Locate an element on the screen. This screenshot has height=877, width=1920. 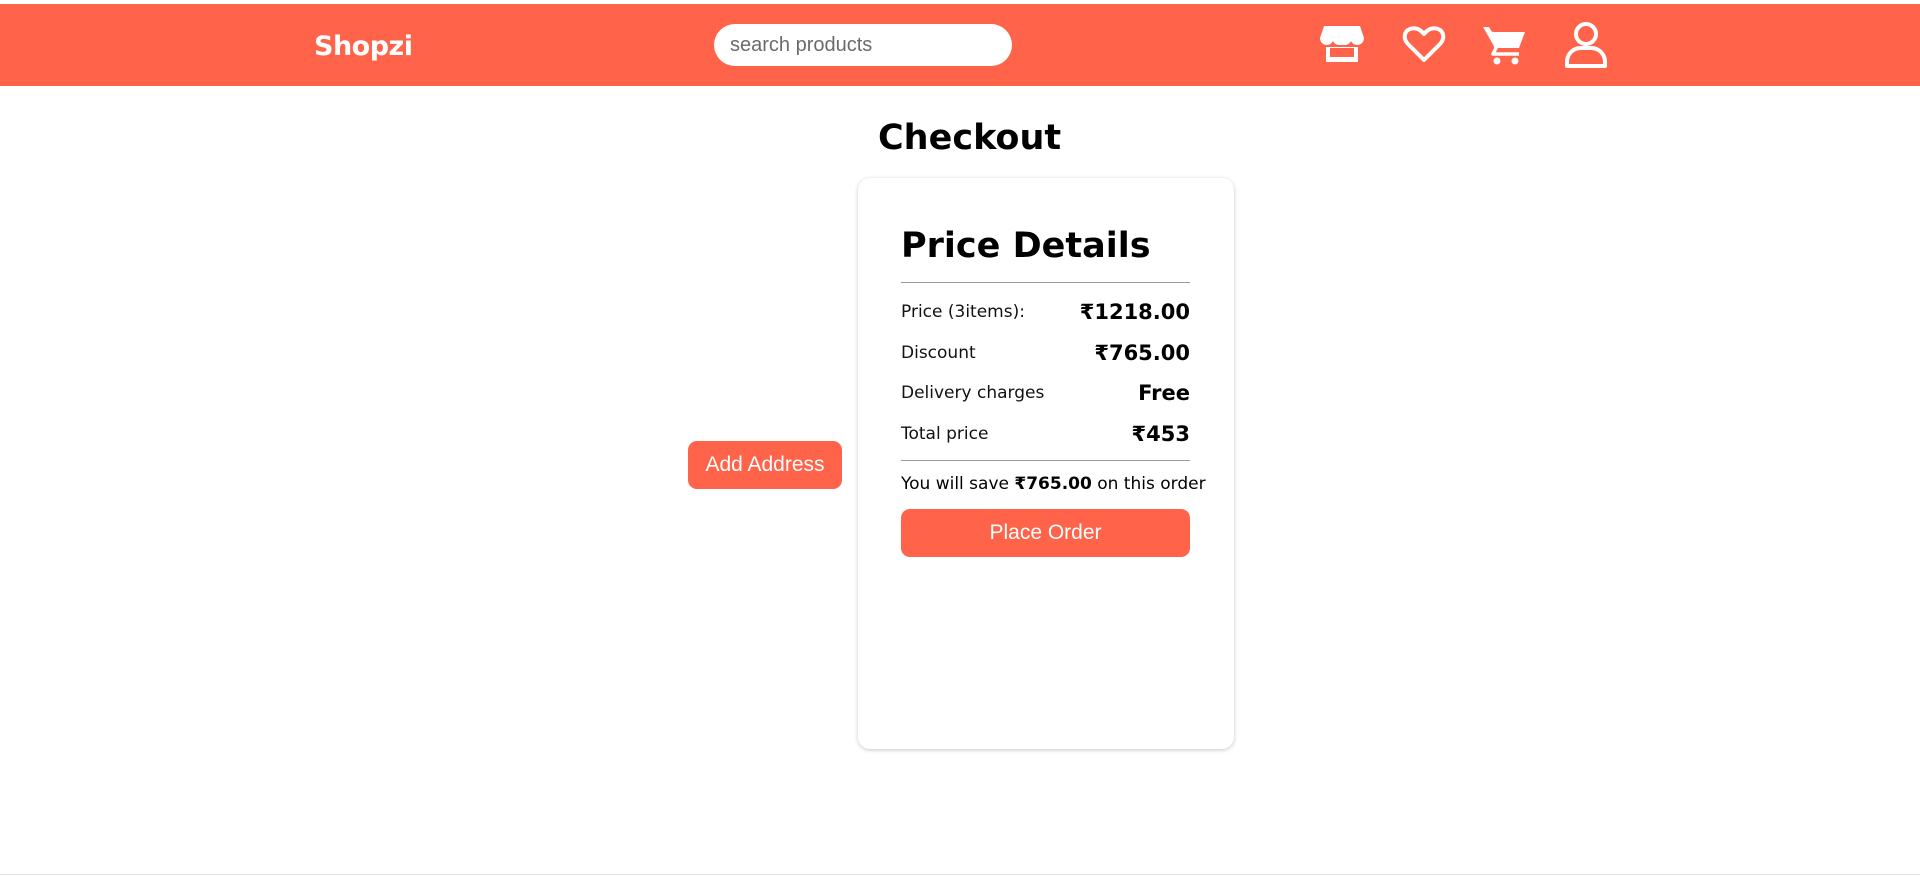
cart-icon is located at coordinates (1504, 44).